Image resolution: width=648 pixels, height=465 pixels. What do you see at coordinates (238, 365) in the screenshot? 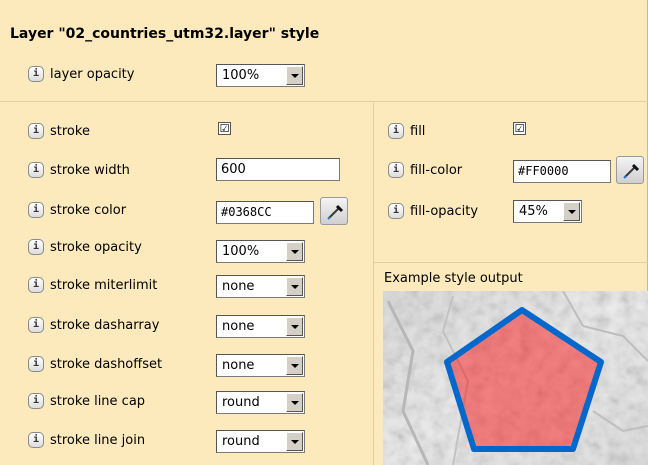
I see `stroke-dashoffset-value: none` at bounding box center [238, 365].